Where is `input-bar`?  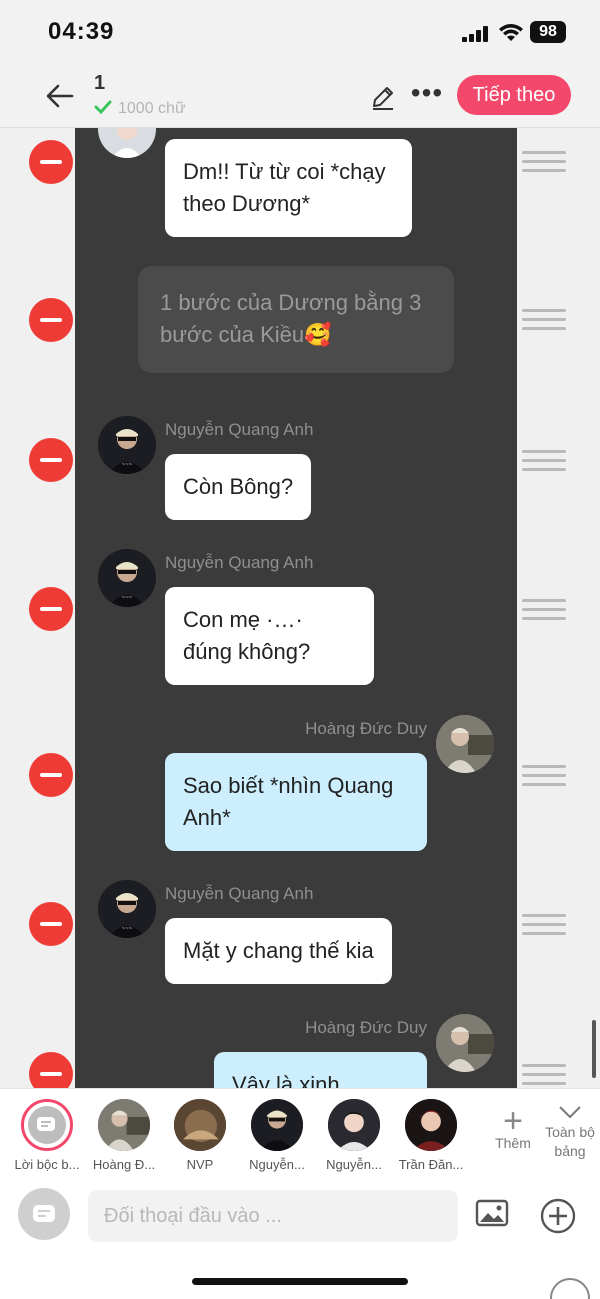
input-bar is located at coordinates (300, 1236).